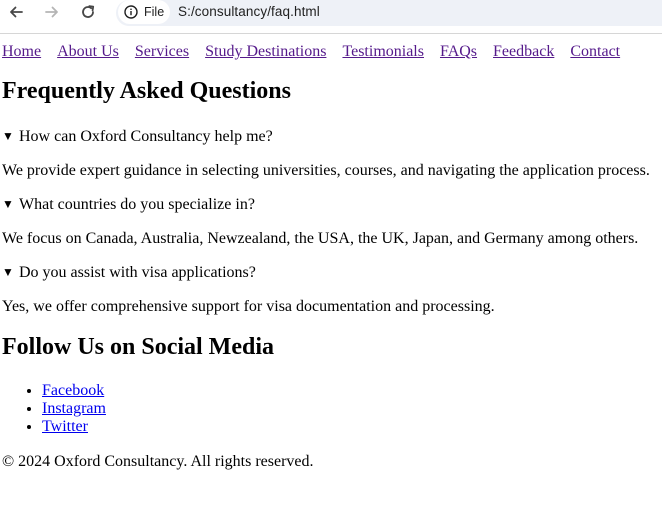 The width and height of the screenshot is (662, 507). What do you see at coordinates (146, 91) in the screenshot?
I see `page-title: Frequently Asked Questions` at bounding box center [146, 91].